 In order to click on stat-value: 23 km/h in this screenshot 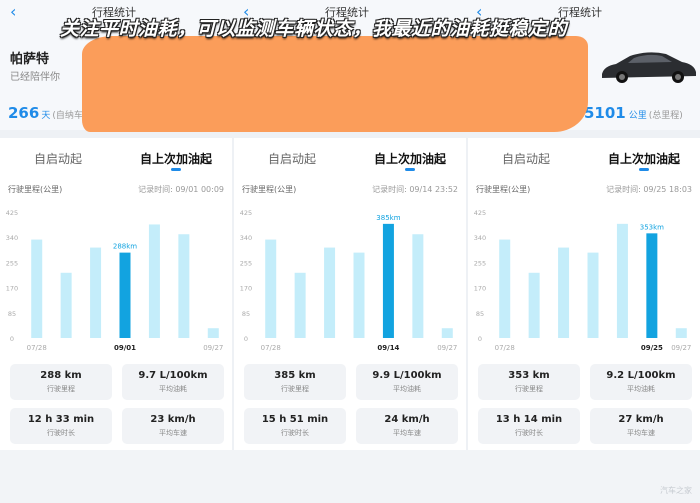, I will do `click(173, 419)`.